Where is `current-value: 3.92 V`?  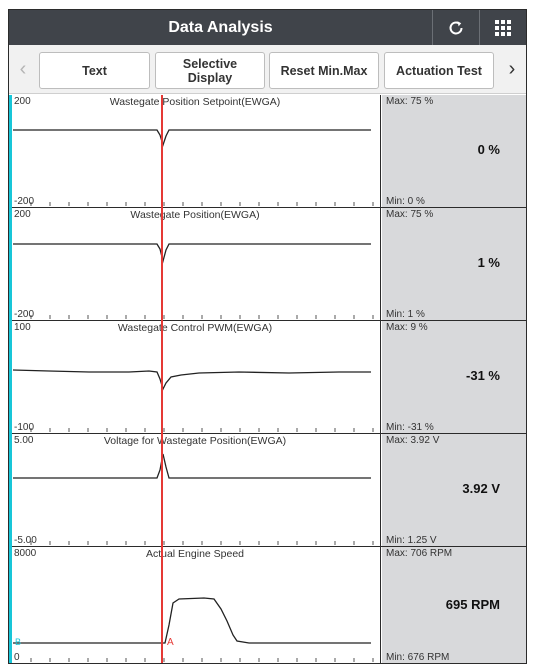
current-value: 3.92 V is located at coordinates (481, 488).